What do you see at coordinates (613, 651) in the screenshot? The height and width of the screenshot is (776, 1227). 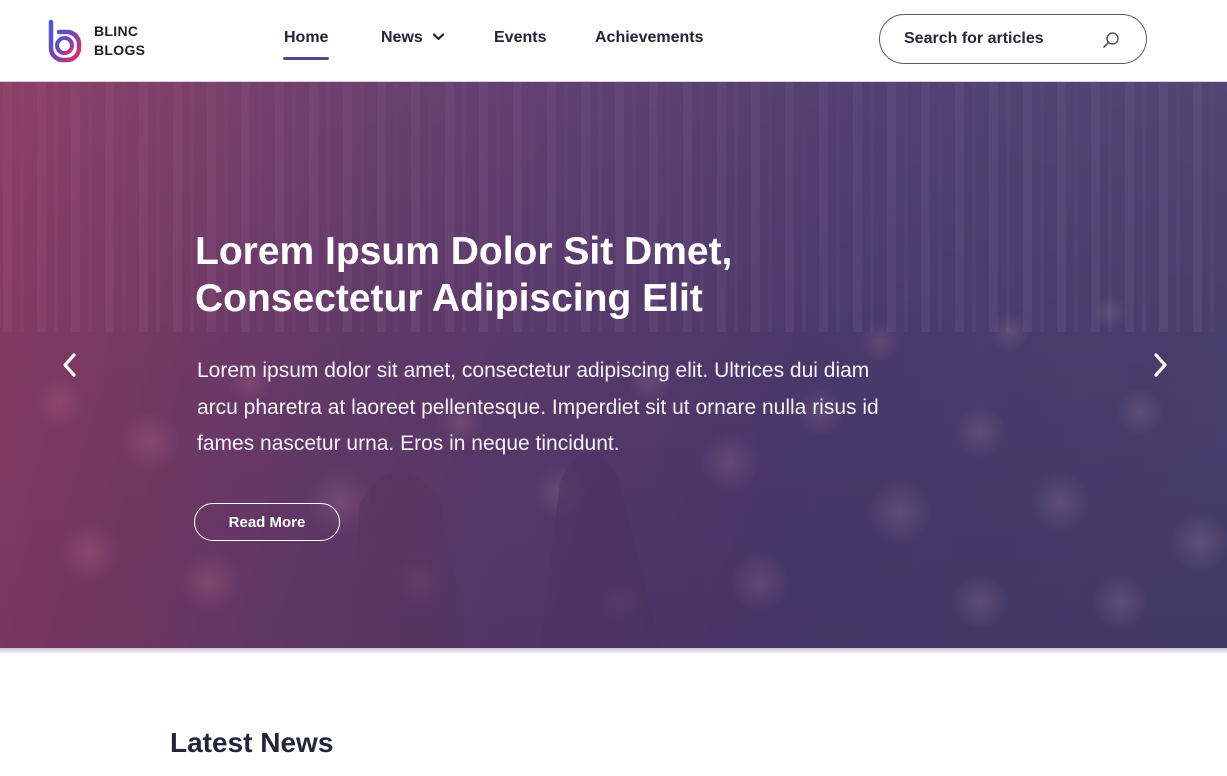 I see `hero-bottom-shadow` at bounding box center [613, 651].